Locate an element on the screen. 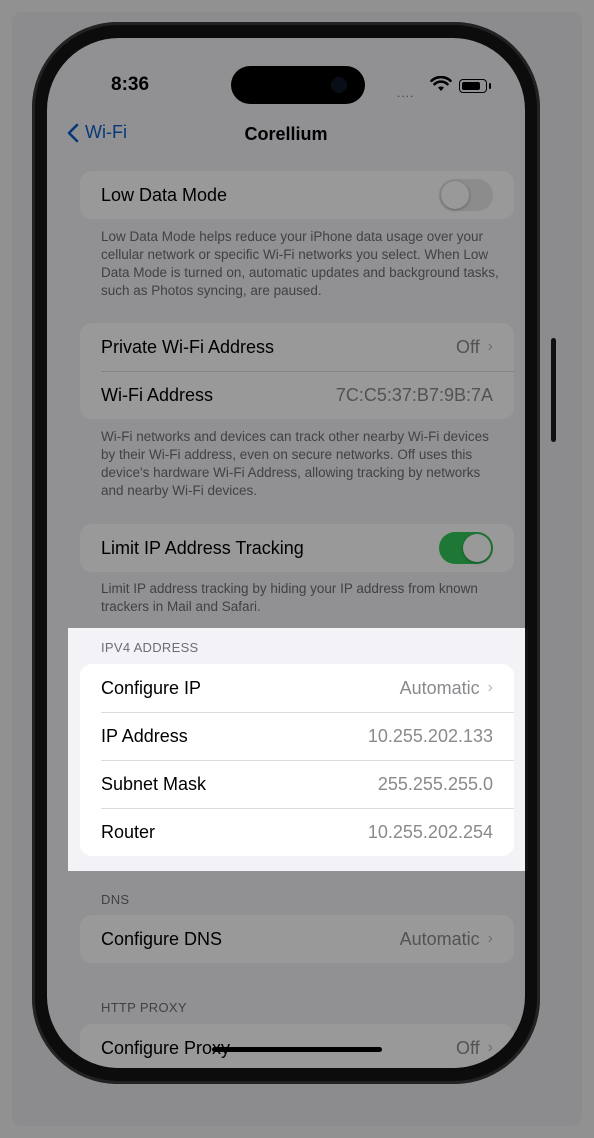 The width and height of the screenshot is (594, 1138). router-value: 10.255.202.254 is located at coordinates (430, 831).